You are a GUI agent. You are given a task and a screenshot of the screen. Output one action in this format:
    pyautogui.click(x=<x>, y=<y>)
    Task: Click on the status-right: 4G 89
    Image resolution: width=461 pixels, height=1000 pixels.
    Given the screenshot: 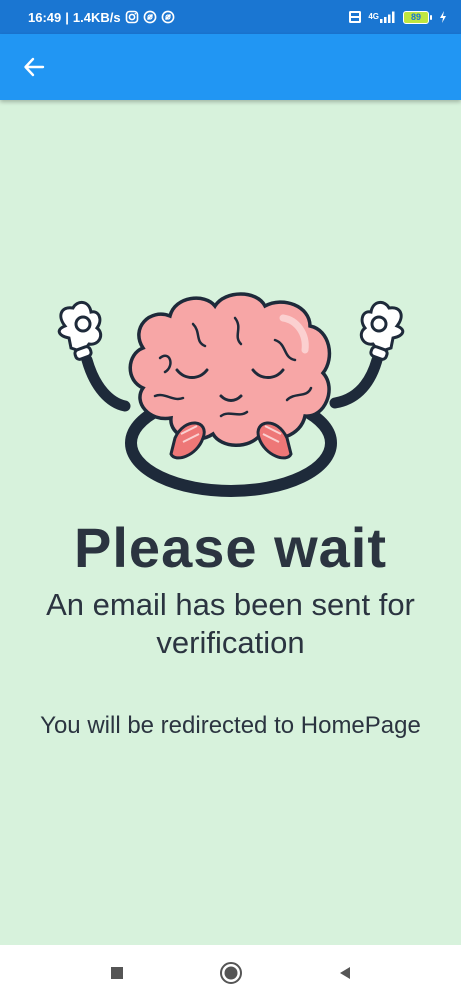 What is the action you would take?
    pyautogui.click(x=397, y=17)
    